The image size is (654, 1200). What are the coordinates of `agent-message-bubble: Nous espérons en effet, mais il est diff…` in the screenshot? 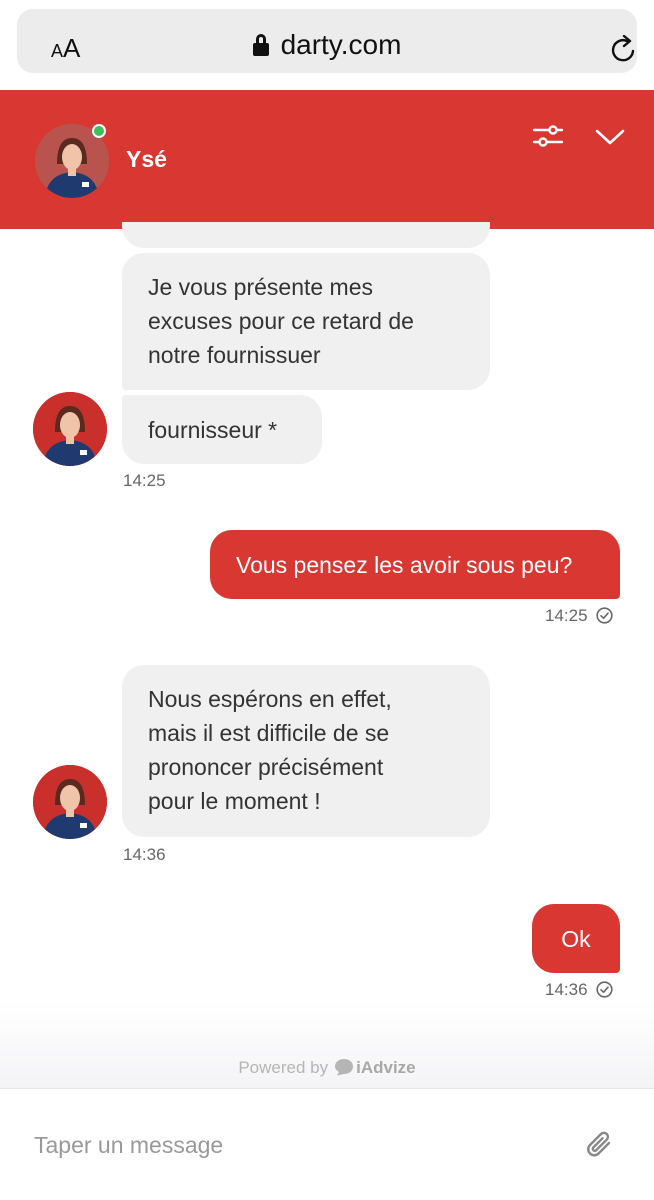 It's located at (306, 751).